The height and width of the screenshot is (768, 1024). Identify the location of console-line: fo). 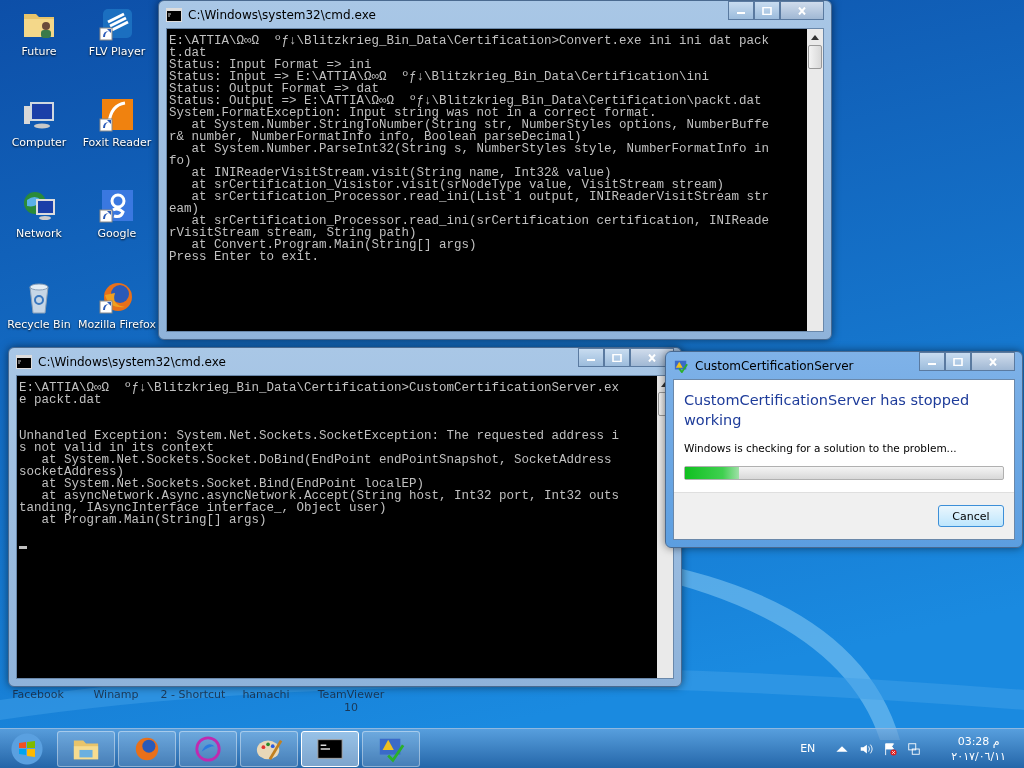
(180, 161).